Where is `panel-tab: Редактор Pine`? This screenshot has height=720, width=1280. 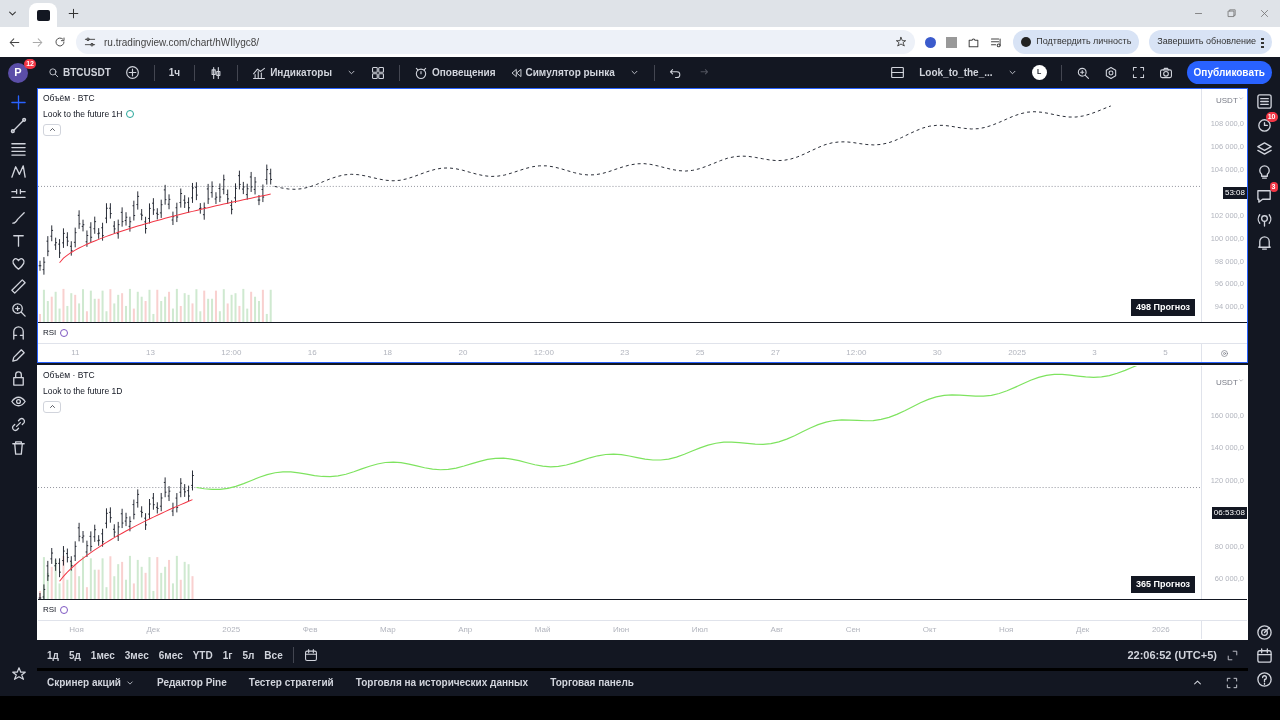 panel-tab: Редактор Pine is located at coordinates (192, 682).